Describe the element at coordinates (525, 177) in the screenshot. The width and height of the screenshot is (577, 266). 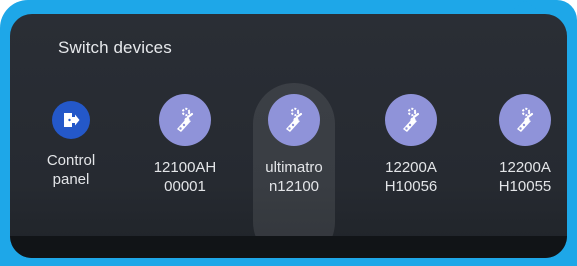
I see `device-label: 12200A H10055` at that location.